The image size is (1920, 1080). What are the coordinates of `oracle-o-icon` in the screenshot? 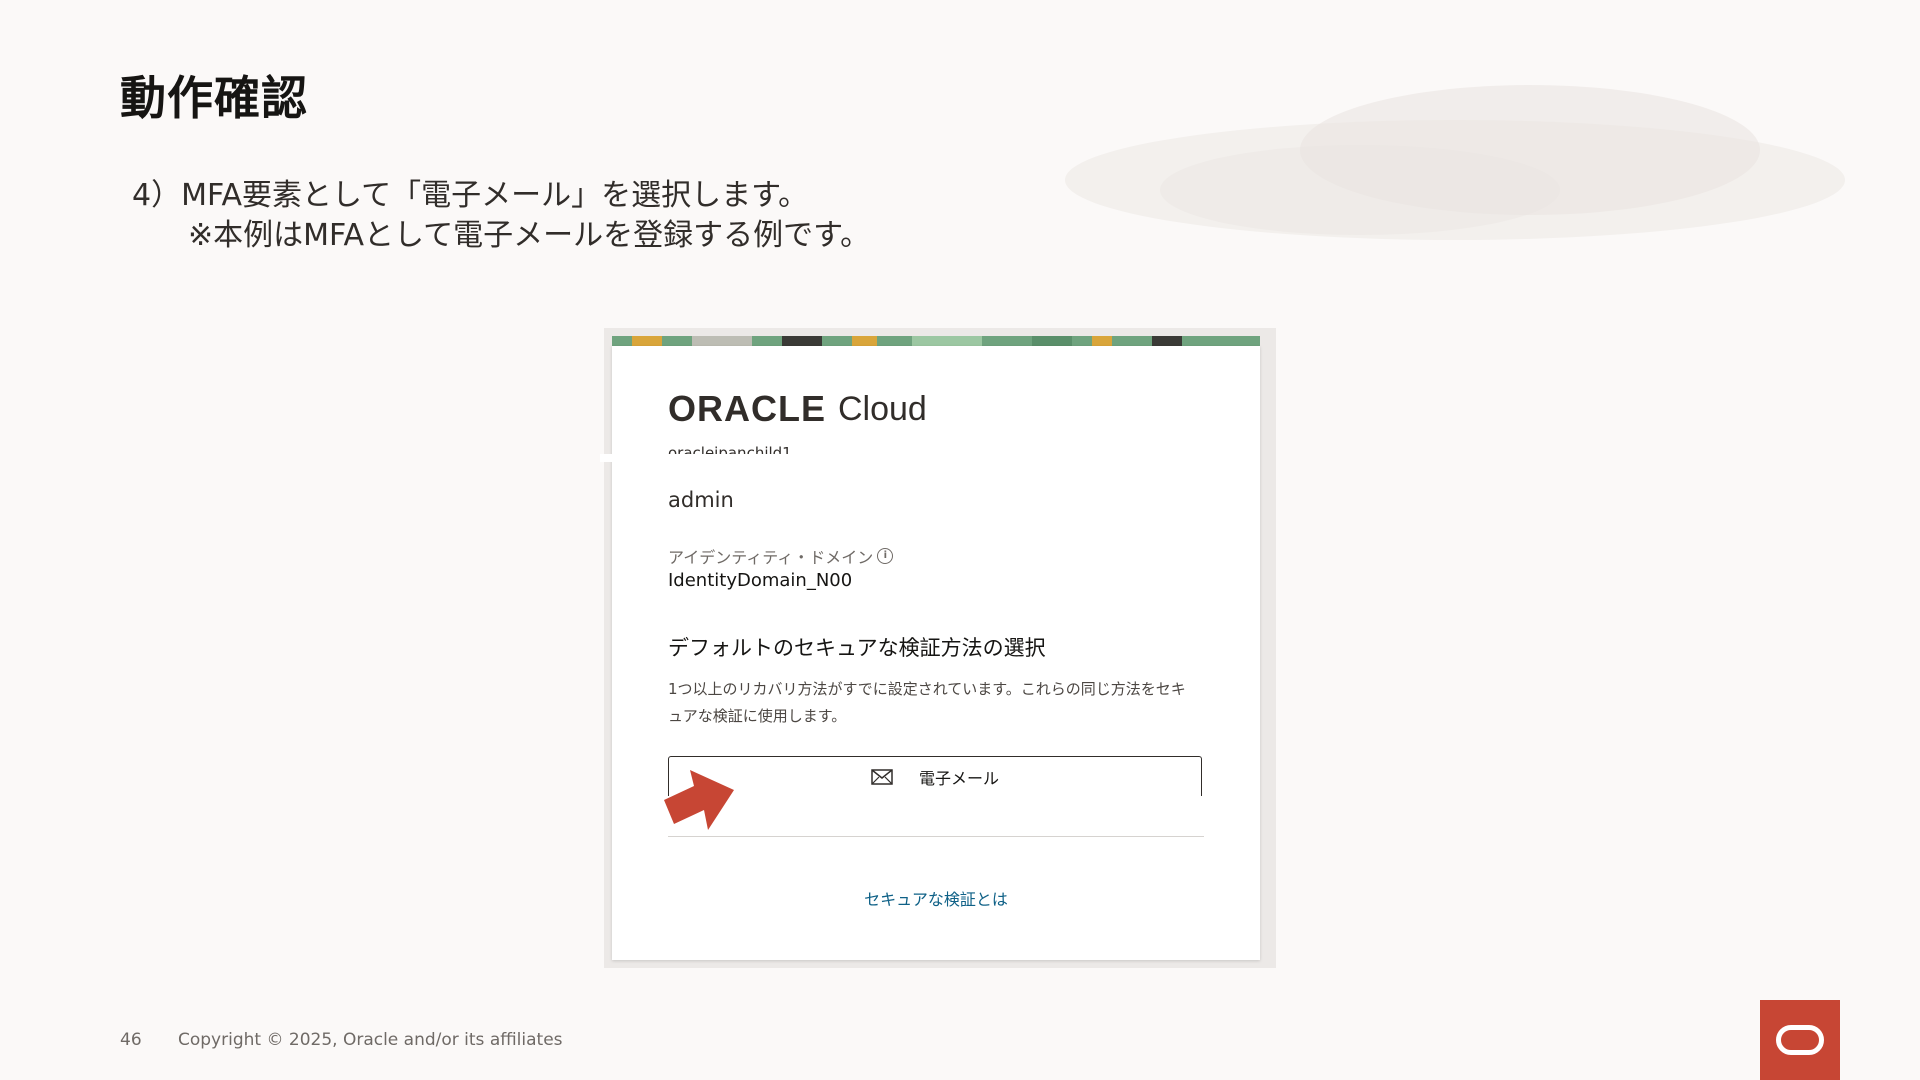 It's located at (1800, 1040).